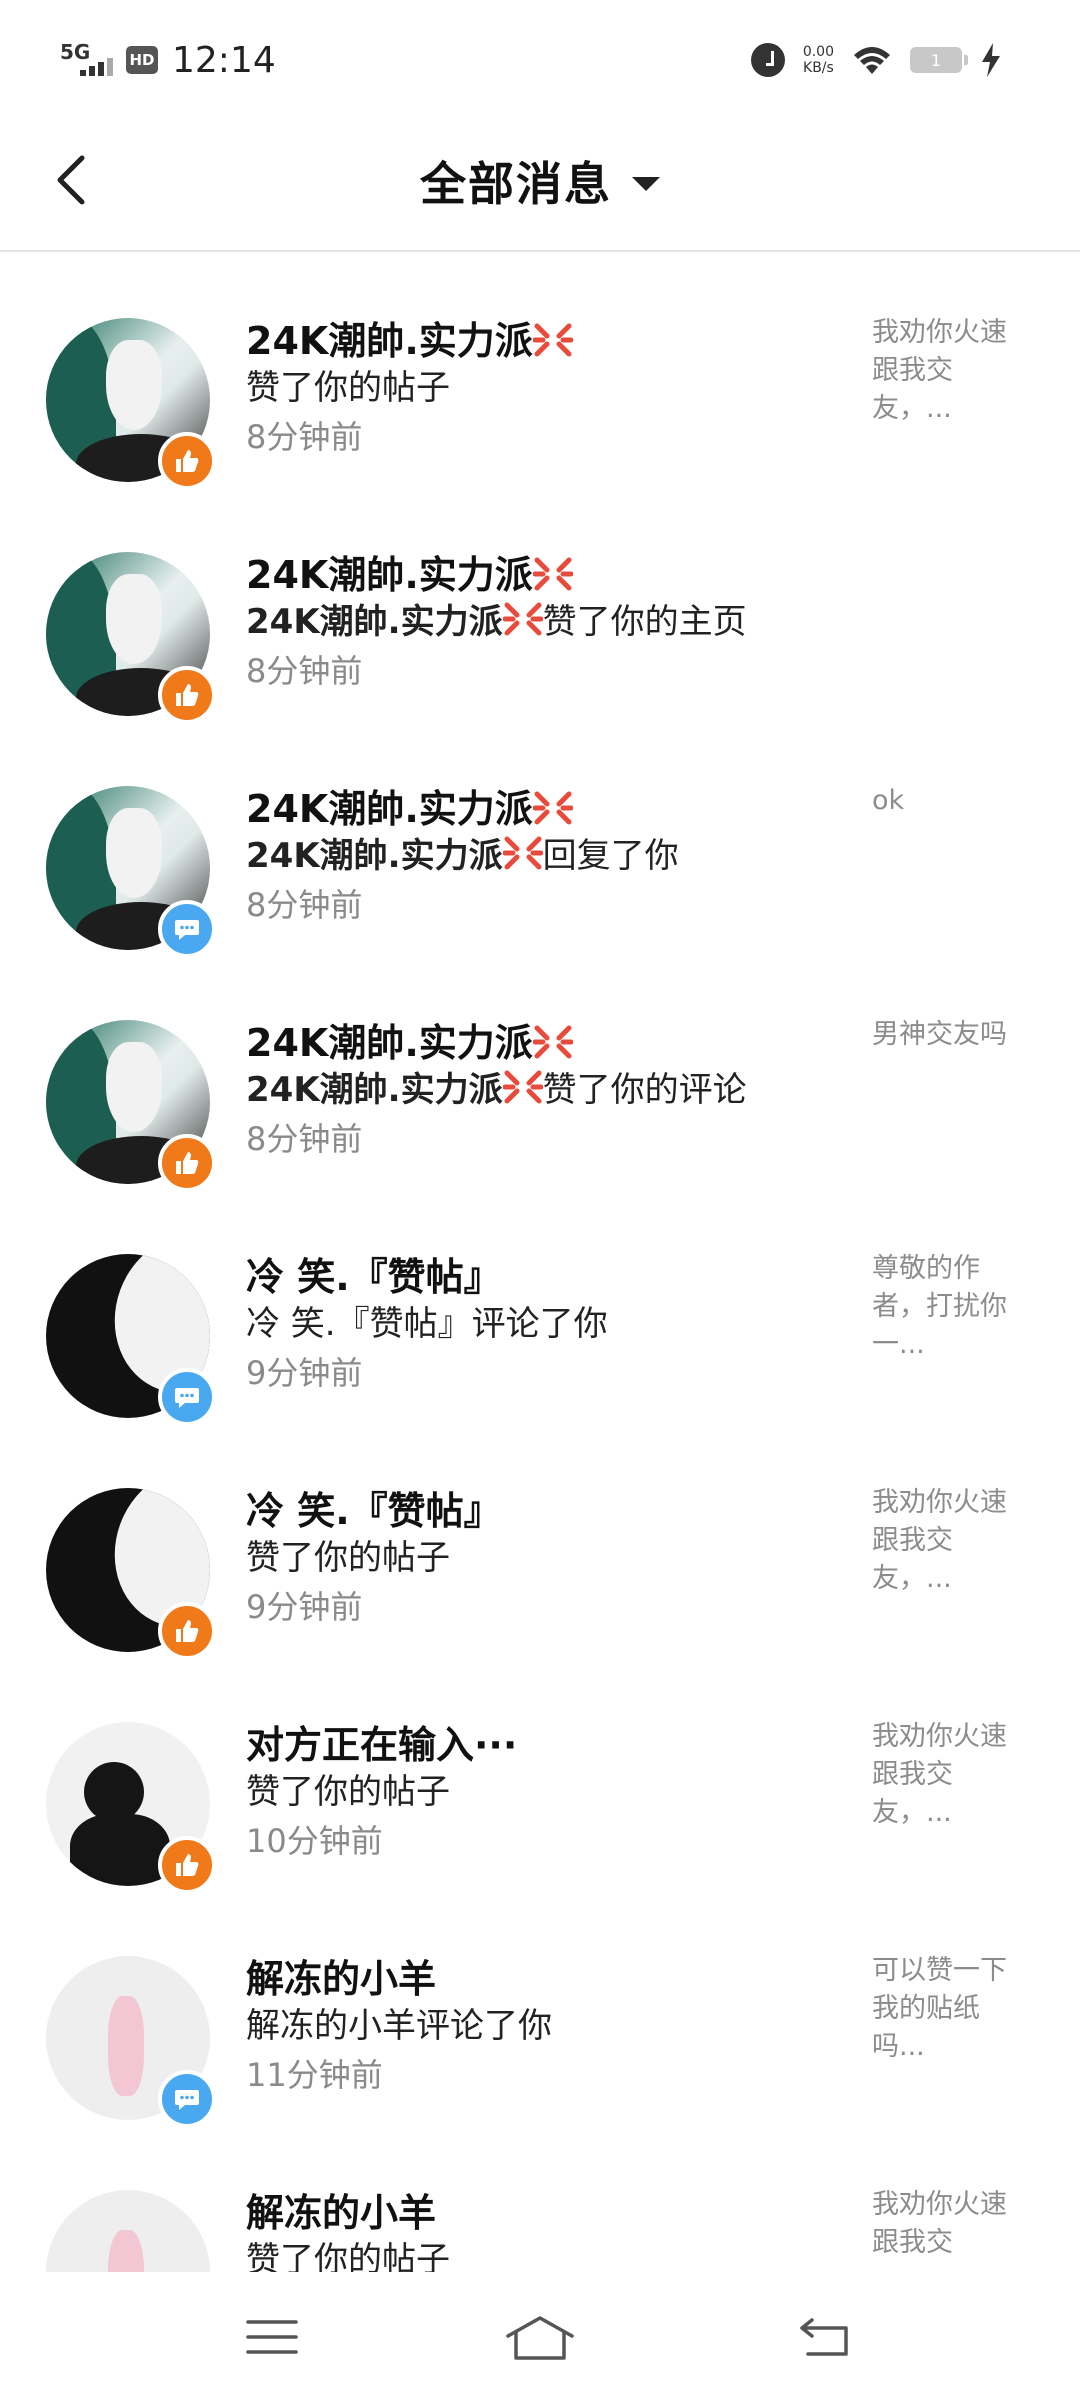 The width and height of the screenshot is (1080, 2400). I want to click on network-speed: 0.00 KB/s, so click(818, 60).